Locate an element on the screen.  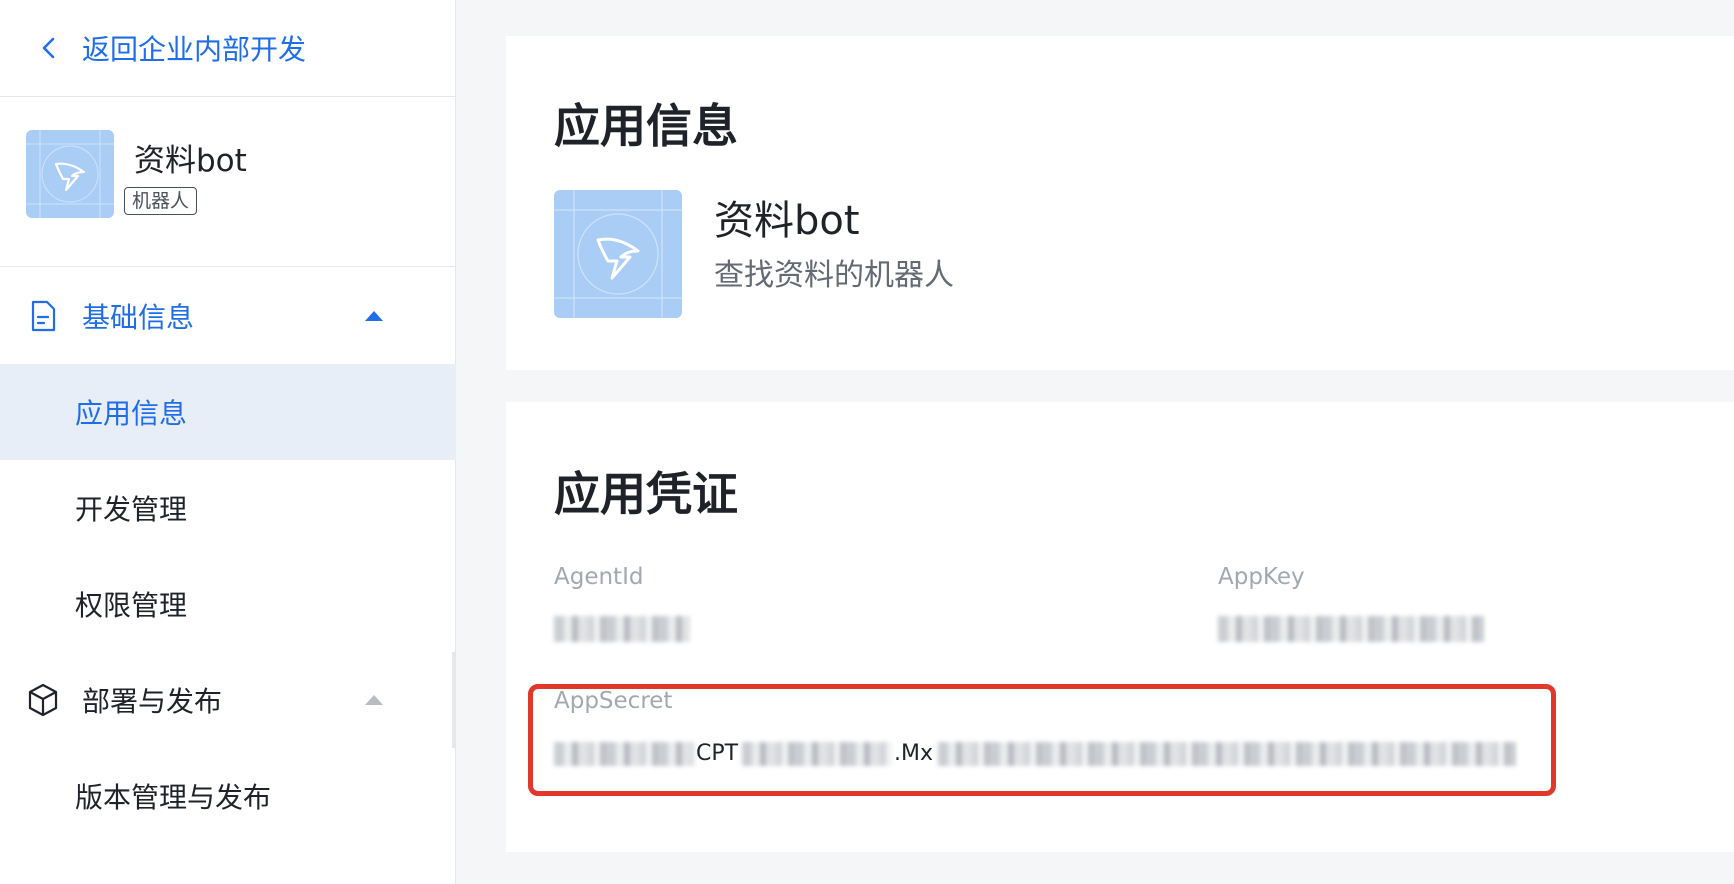
app-key-label: AppKey is located at coordinates (1261, 577).